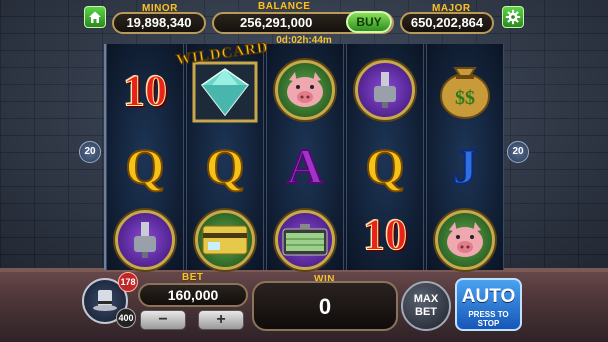  I want to click on symbol-ace: A, so click(305, 166).